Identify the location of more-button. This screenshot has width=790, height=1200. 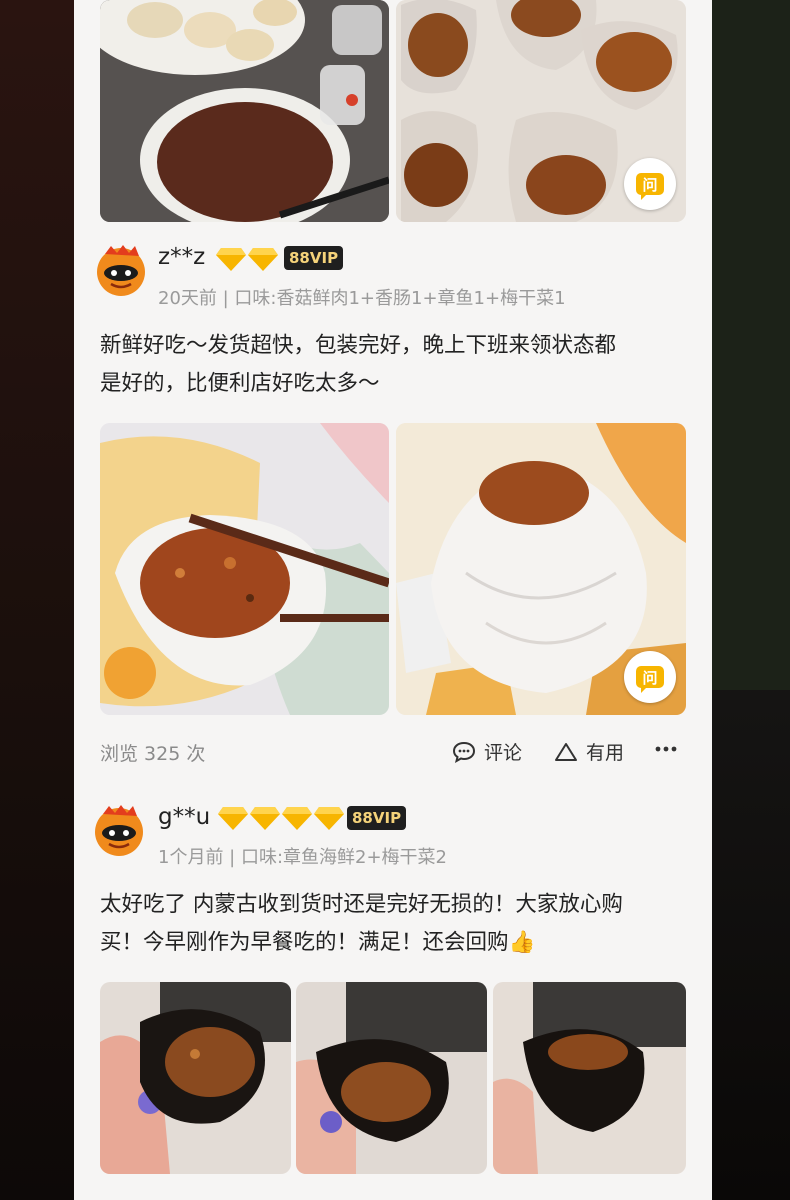
(666, 749).